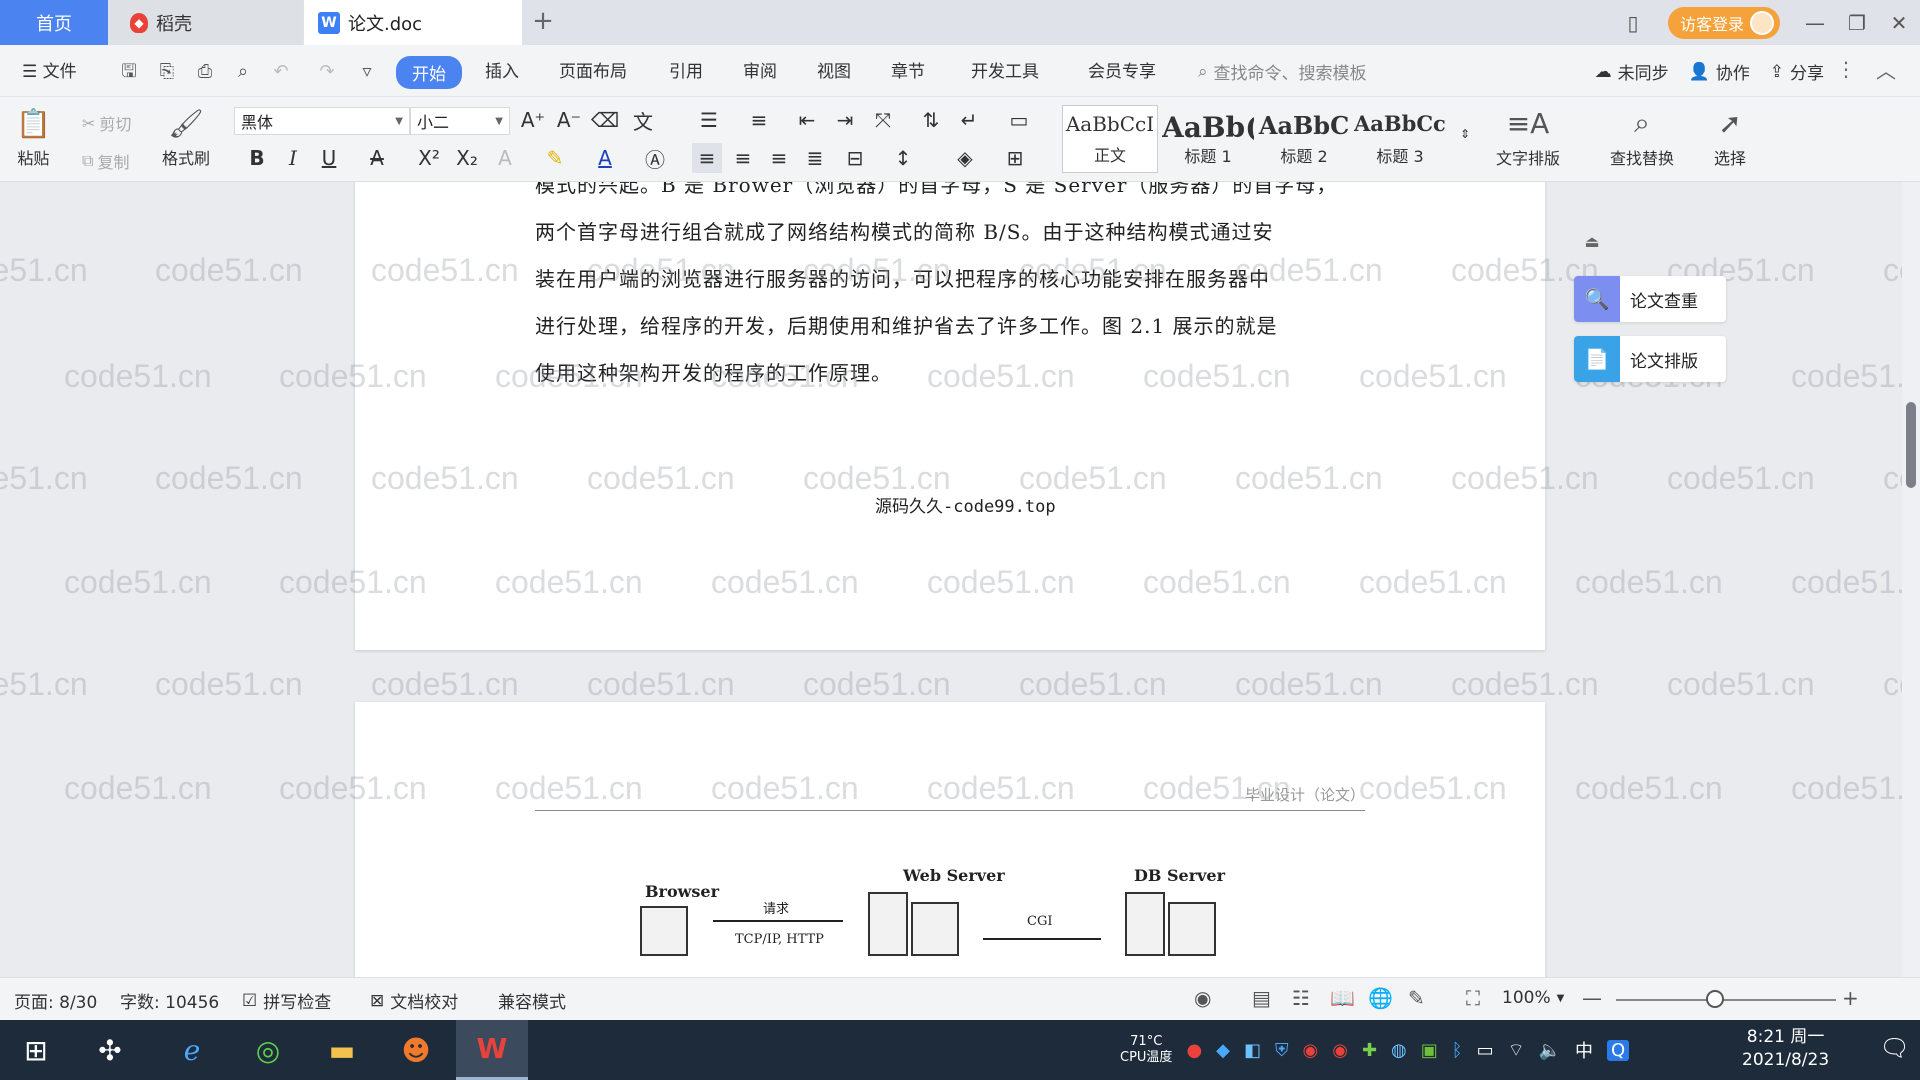 This screenshot has width=1920, height=1080. Describe the element at coordinates (593, 69) in the screenshot. I see `menu-tab-page-layout: 页面布局` at that location.